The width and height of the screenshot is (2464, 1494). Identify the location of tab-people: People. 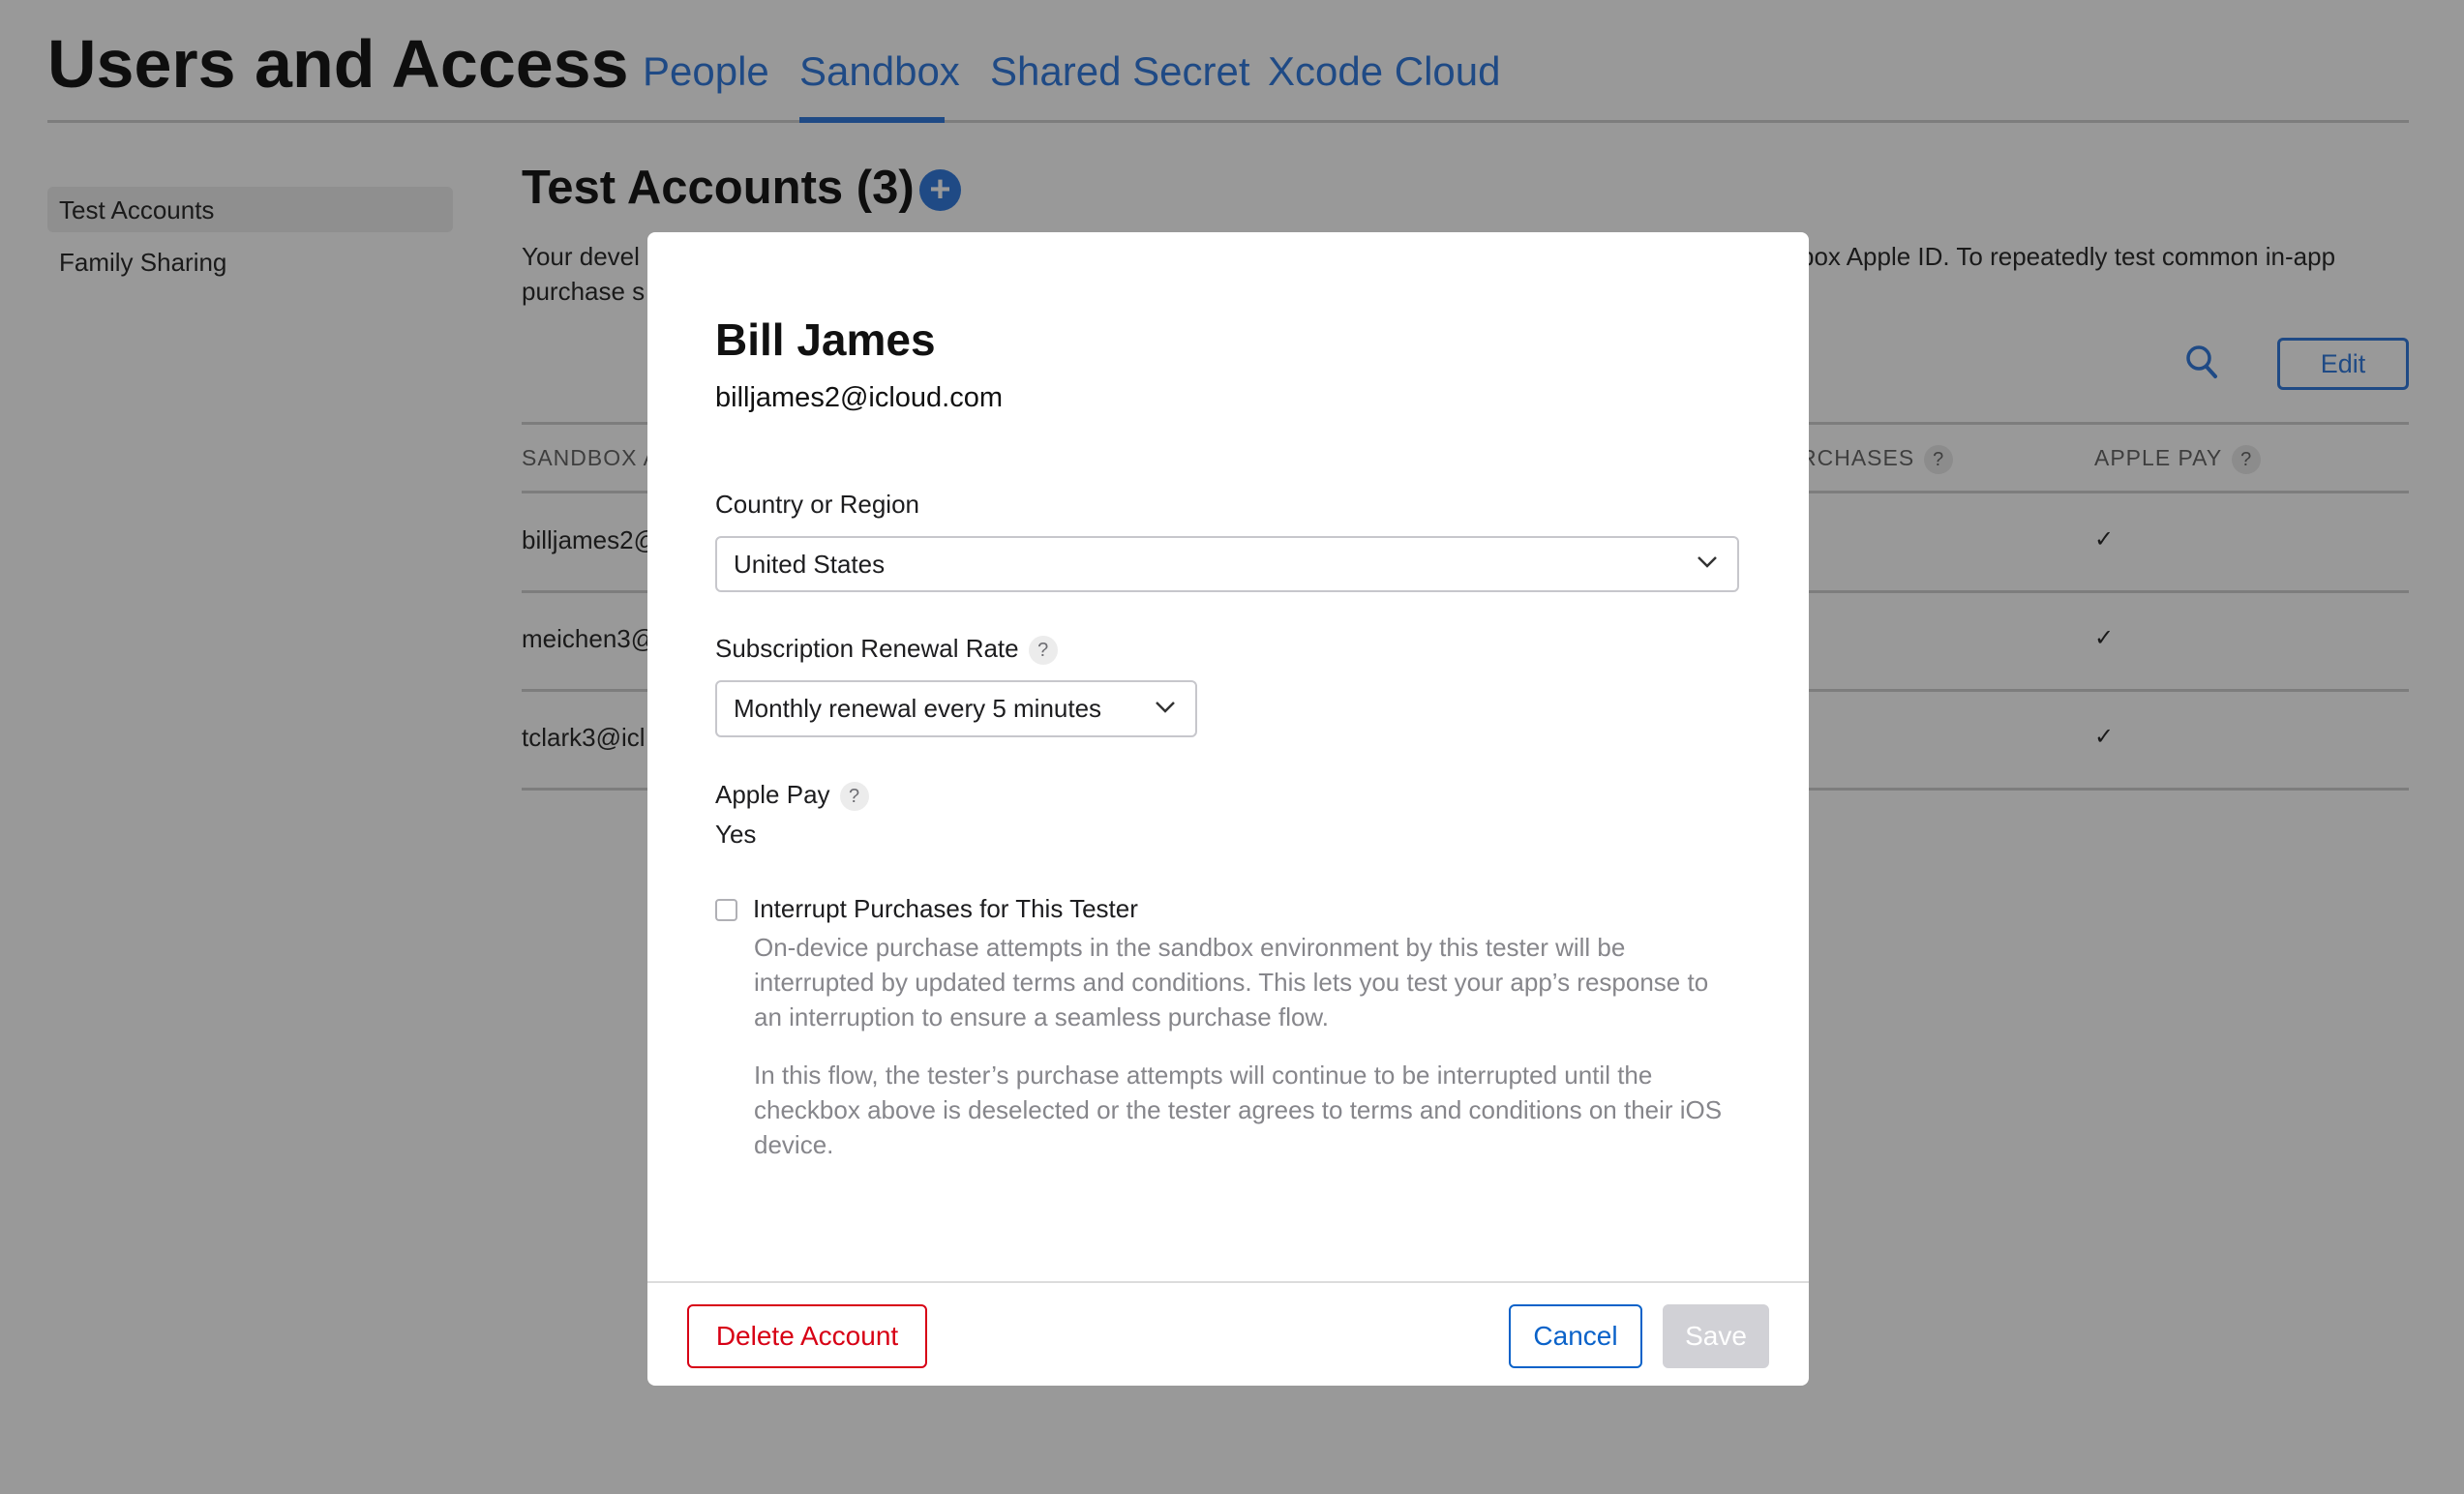
(706, 71).